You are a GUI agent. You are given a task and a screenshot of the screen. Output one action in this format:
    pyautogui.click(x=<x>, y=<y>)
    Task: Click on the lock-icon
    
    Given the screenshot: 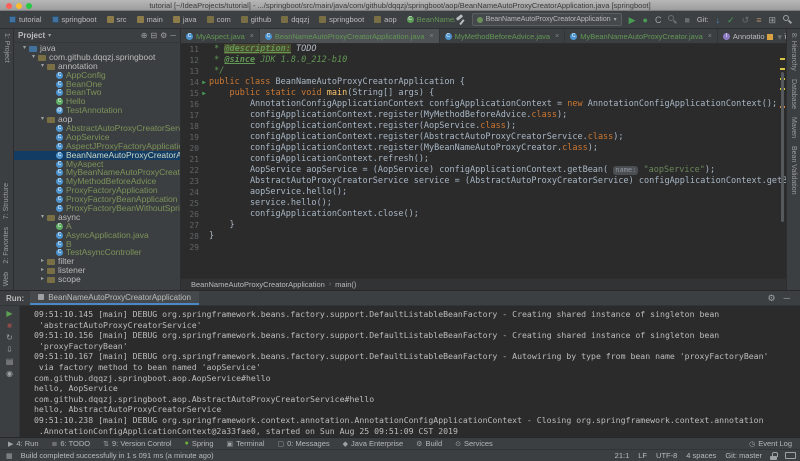 What is the action you would take?
    pyautogui.click(x=774, y=455)
    